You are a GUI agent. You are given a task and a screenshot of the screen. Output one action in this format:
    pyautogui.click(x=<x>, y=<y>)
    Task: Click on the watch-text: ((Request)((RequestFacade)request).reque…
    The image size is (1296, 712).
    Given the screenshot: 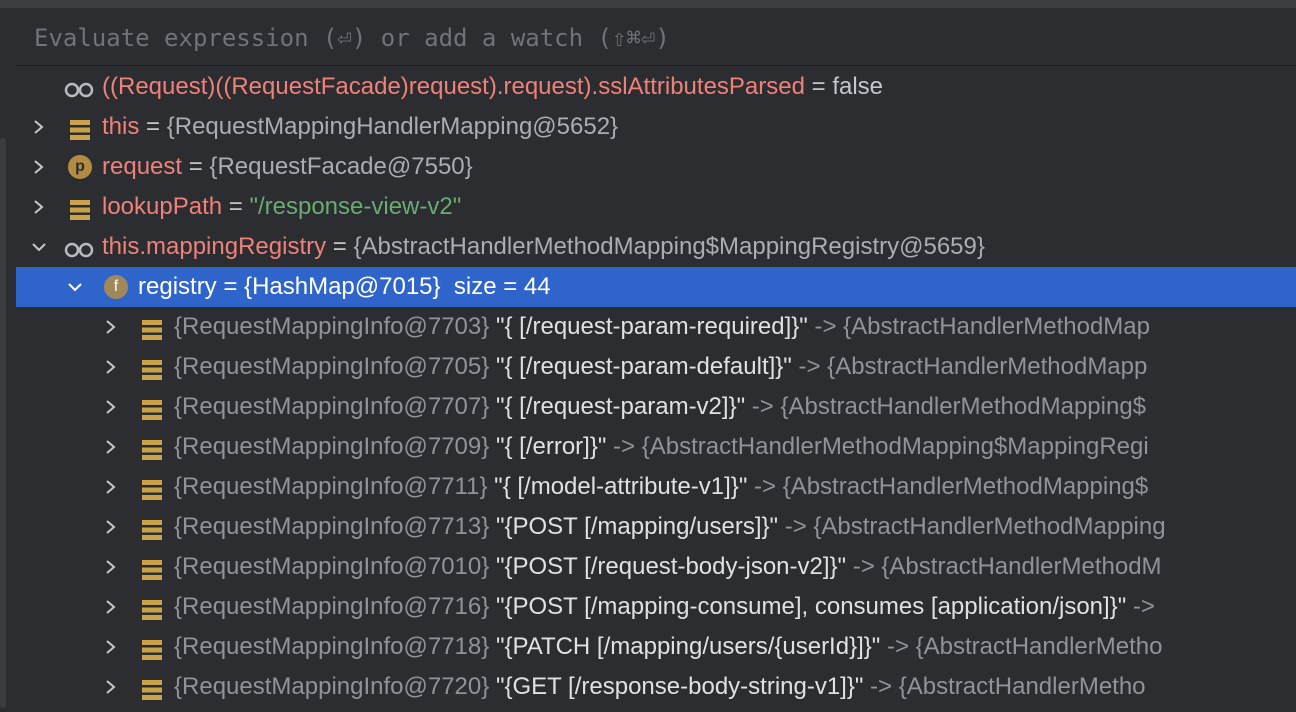 What is the action you would take?
    pyautogui.click(x=492, y=87)
    